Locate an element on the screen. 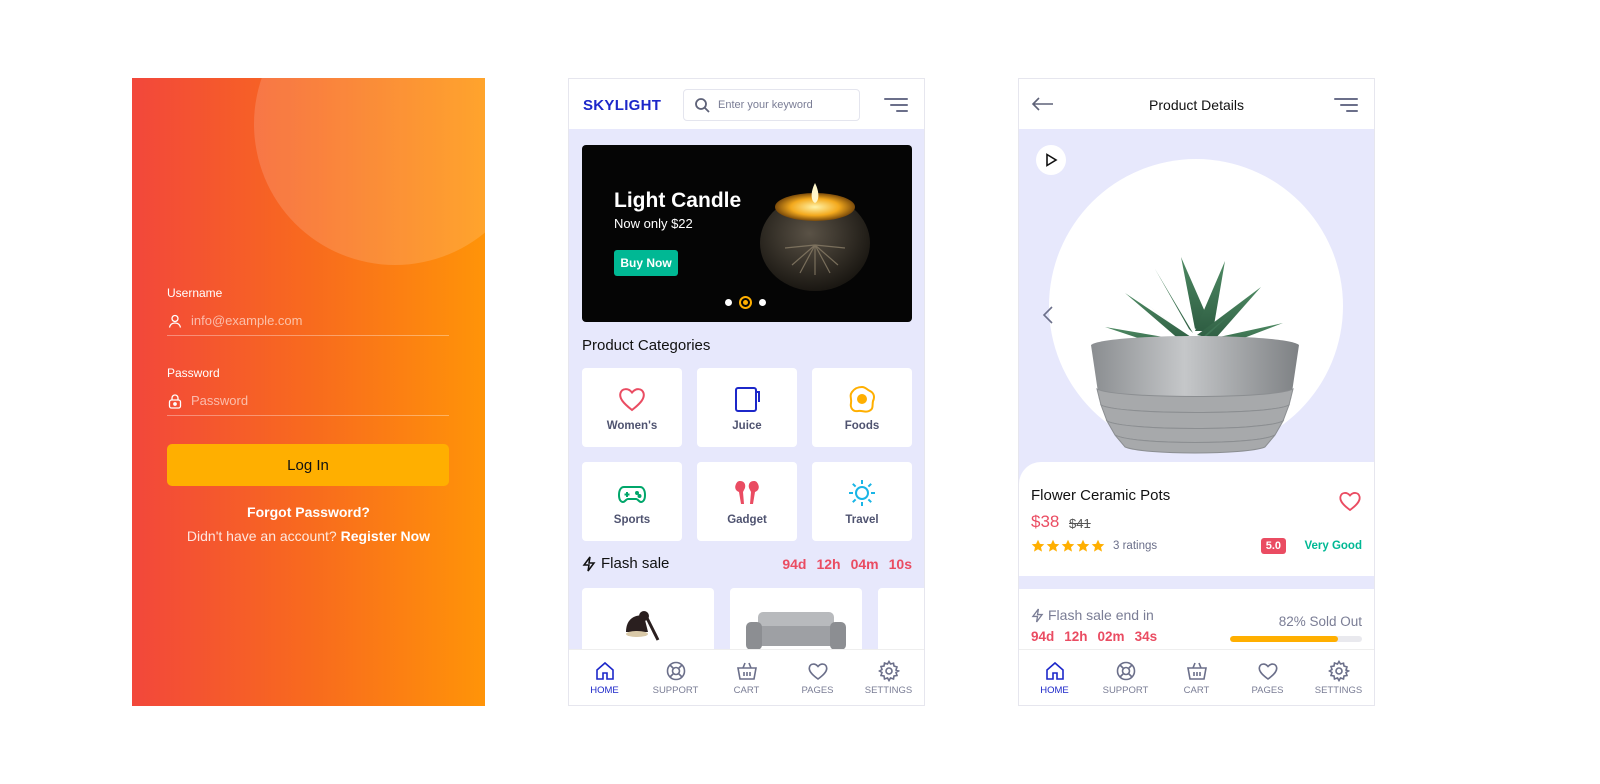 This screenshot has height=784, width=1600. lock-icon is located at coordinates (175, 401).